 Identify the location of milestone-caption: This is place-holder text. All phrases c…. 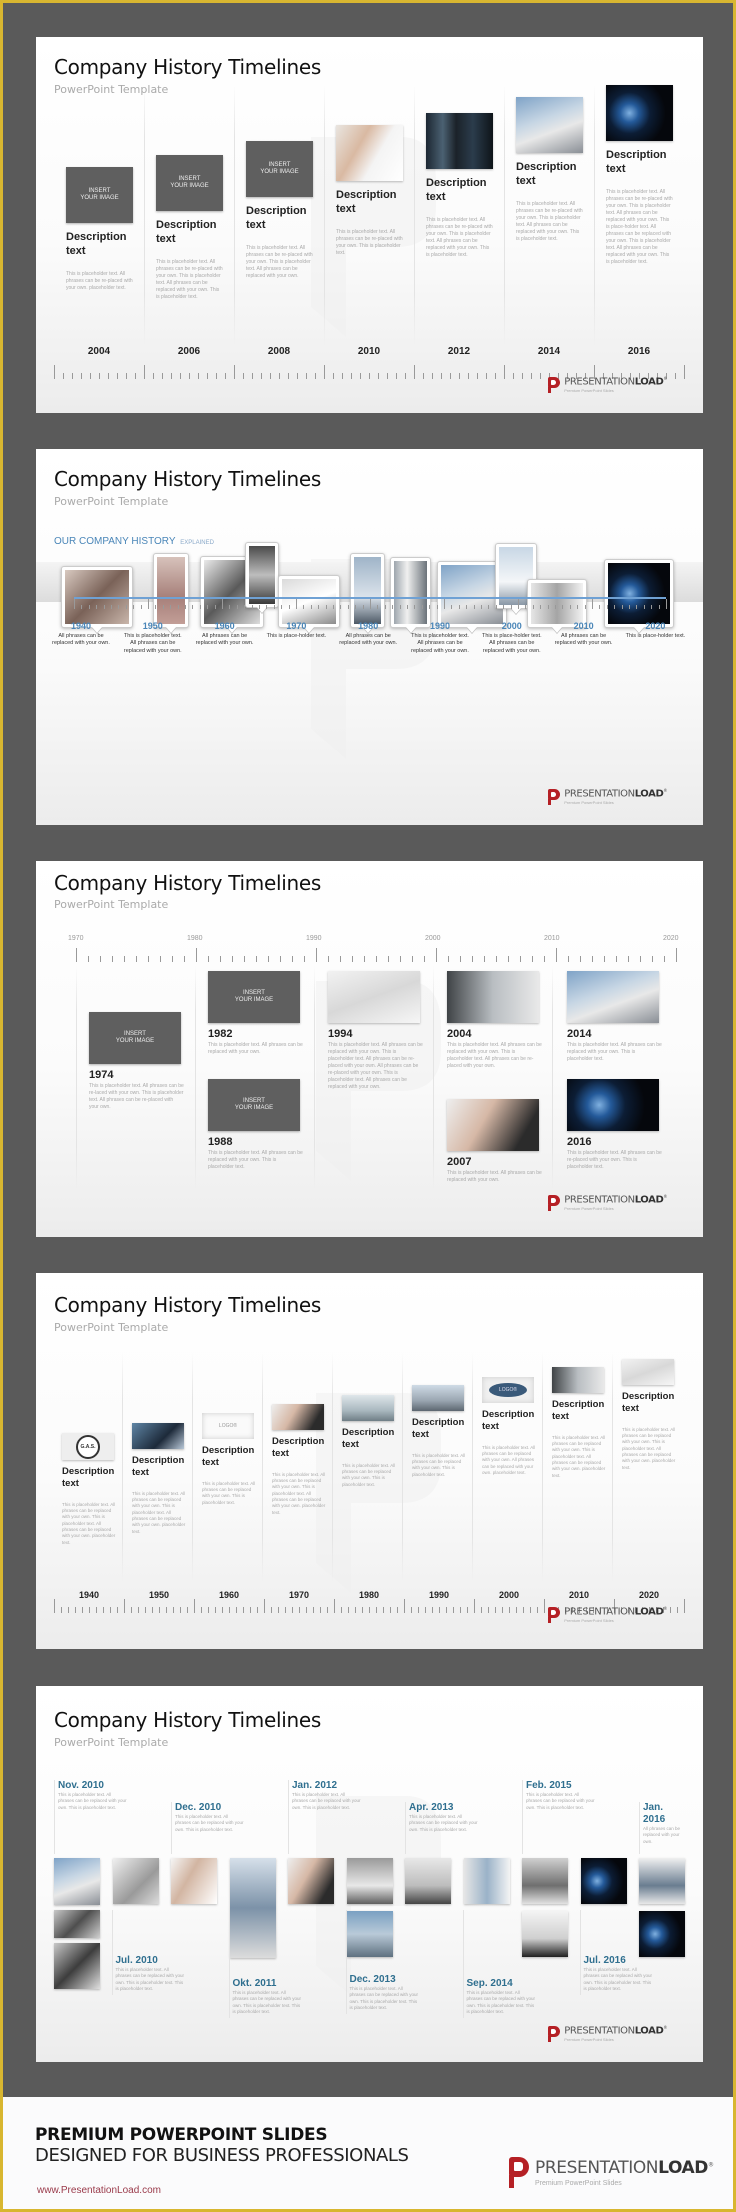
(511, 643).